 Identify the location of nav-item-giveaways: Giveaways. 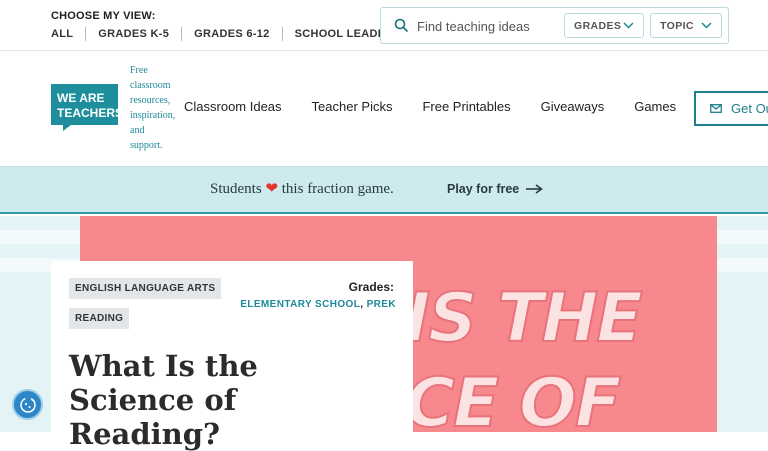
(573, 106).